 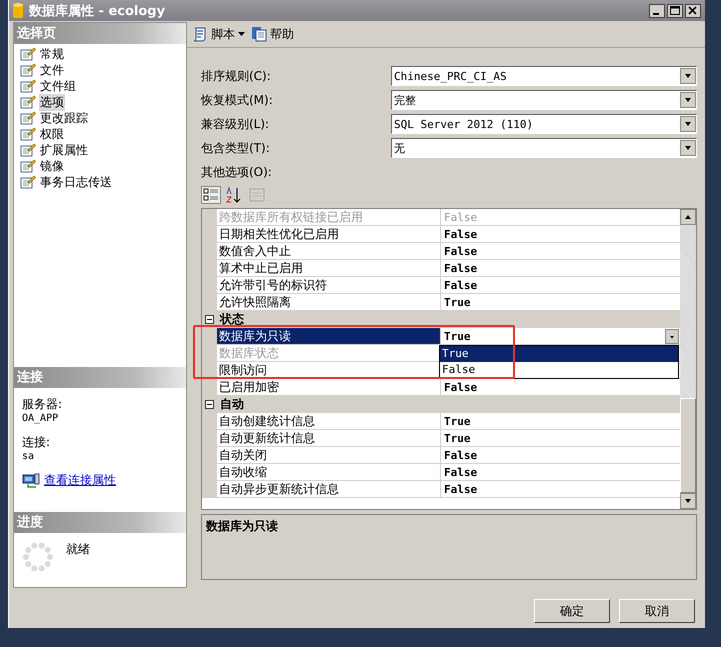 I want to click on property-name: 数值舍入中止, so click(x=329, y=251).